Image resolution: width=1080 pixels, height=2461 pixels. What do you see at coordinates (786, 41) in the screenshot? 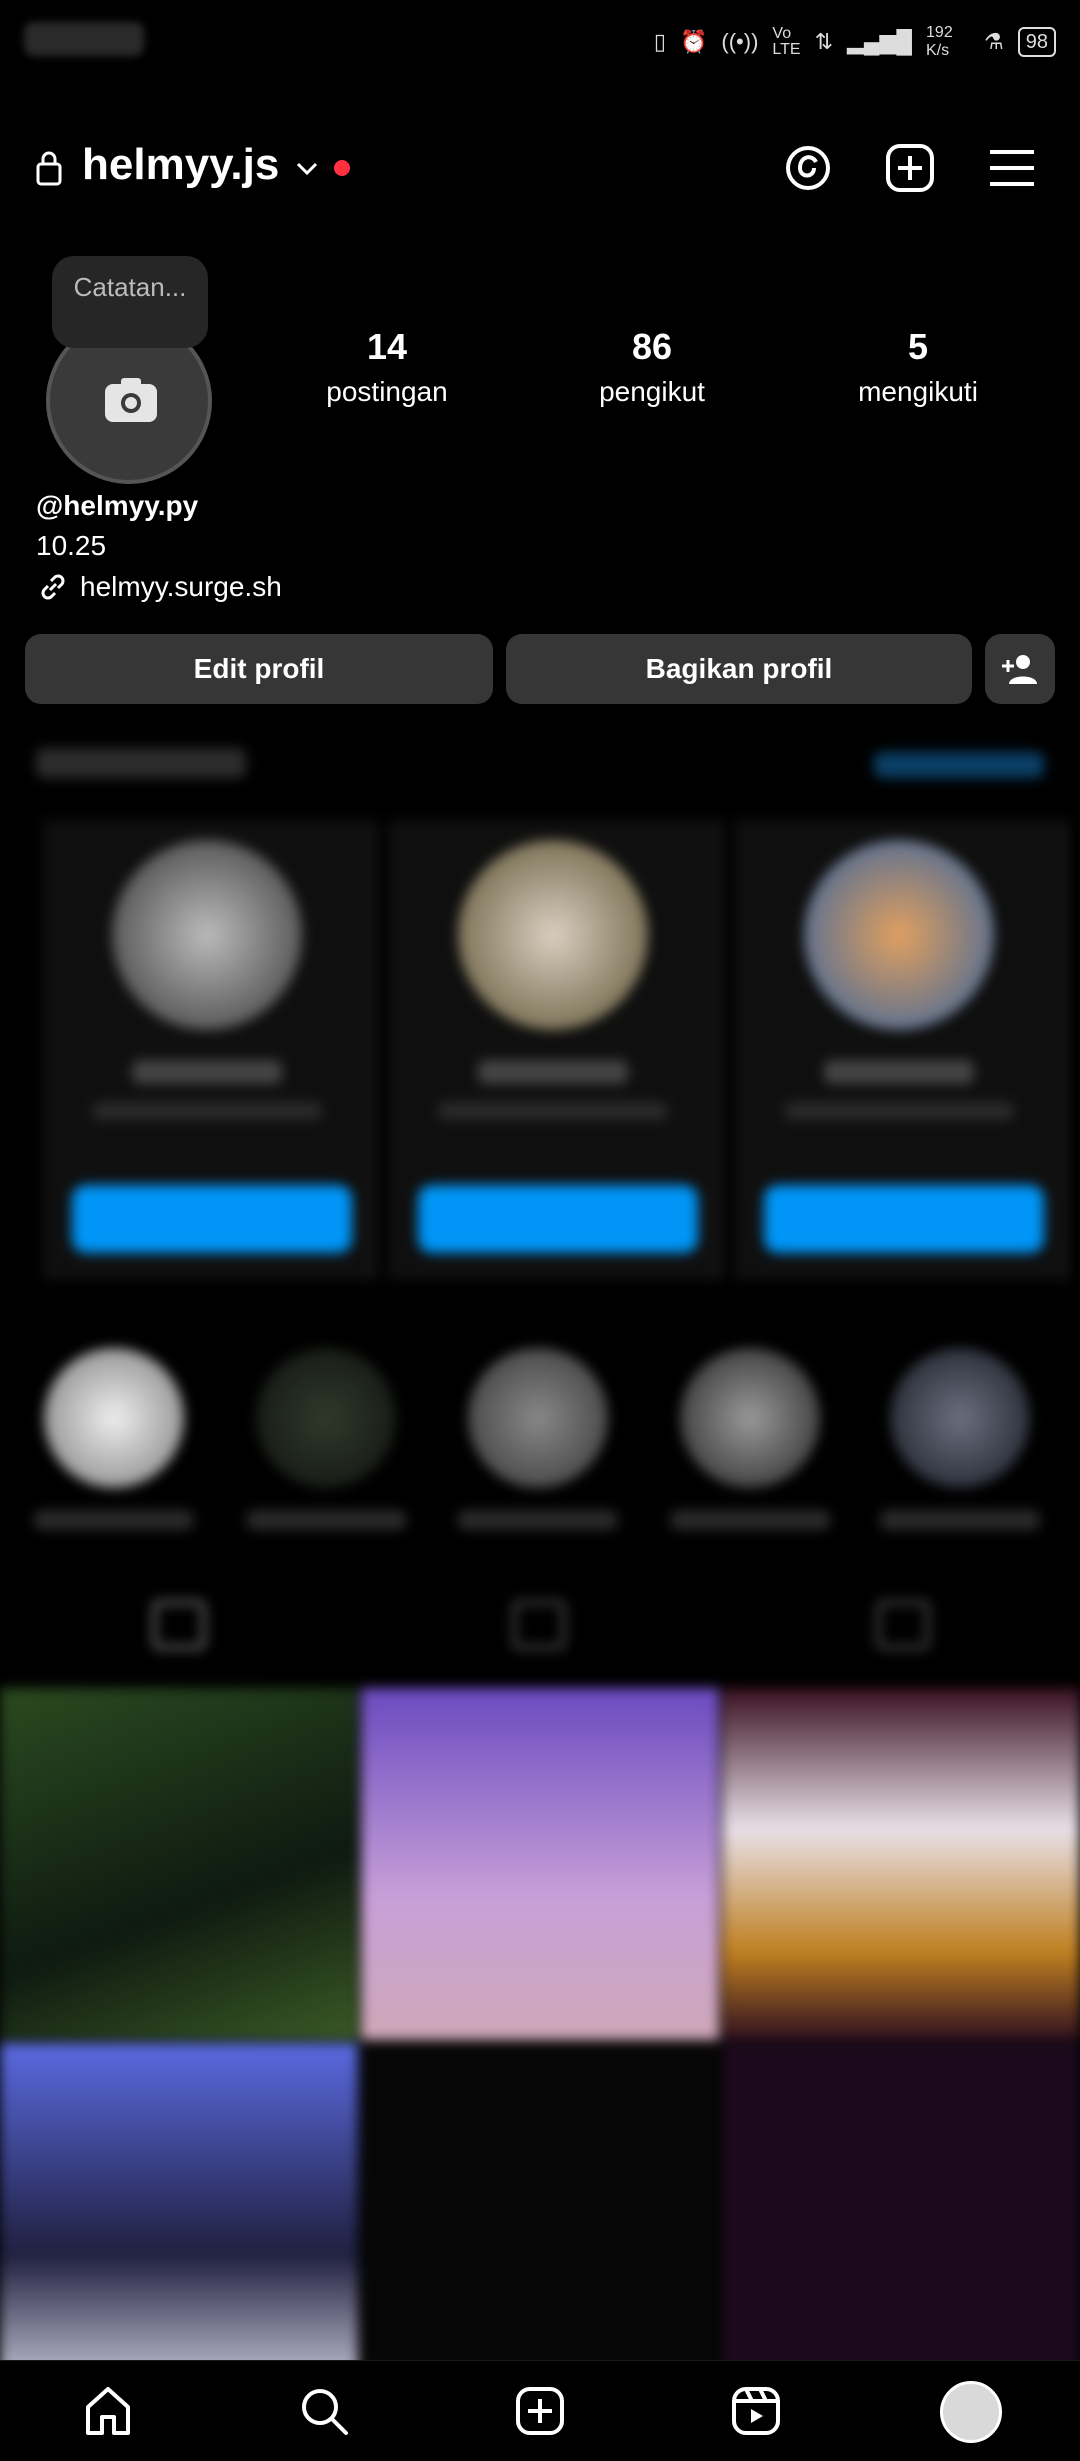
I see `volte-icon: Vo LTE` at bounding box center [786, 41].